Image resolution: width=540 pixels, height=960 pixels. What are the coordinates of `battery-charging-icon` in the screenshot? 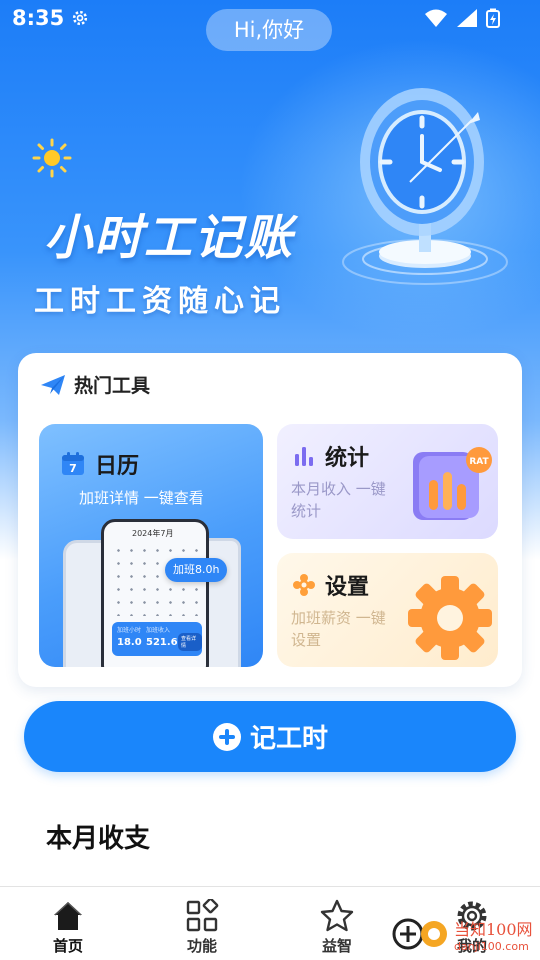 It's located at (493, 18).